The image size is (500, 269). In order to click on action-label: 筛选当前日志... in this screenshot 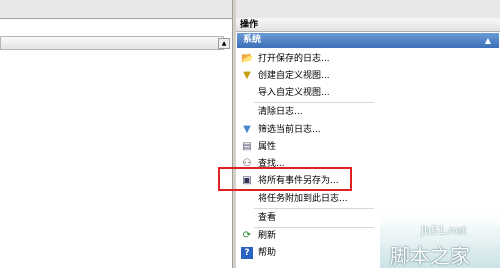, I will do `click(289, 130)`.